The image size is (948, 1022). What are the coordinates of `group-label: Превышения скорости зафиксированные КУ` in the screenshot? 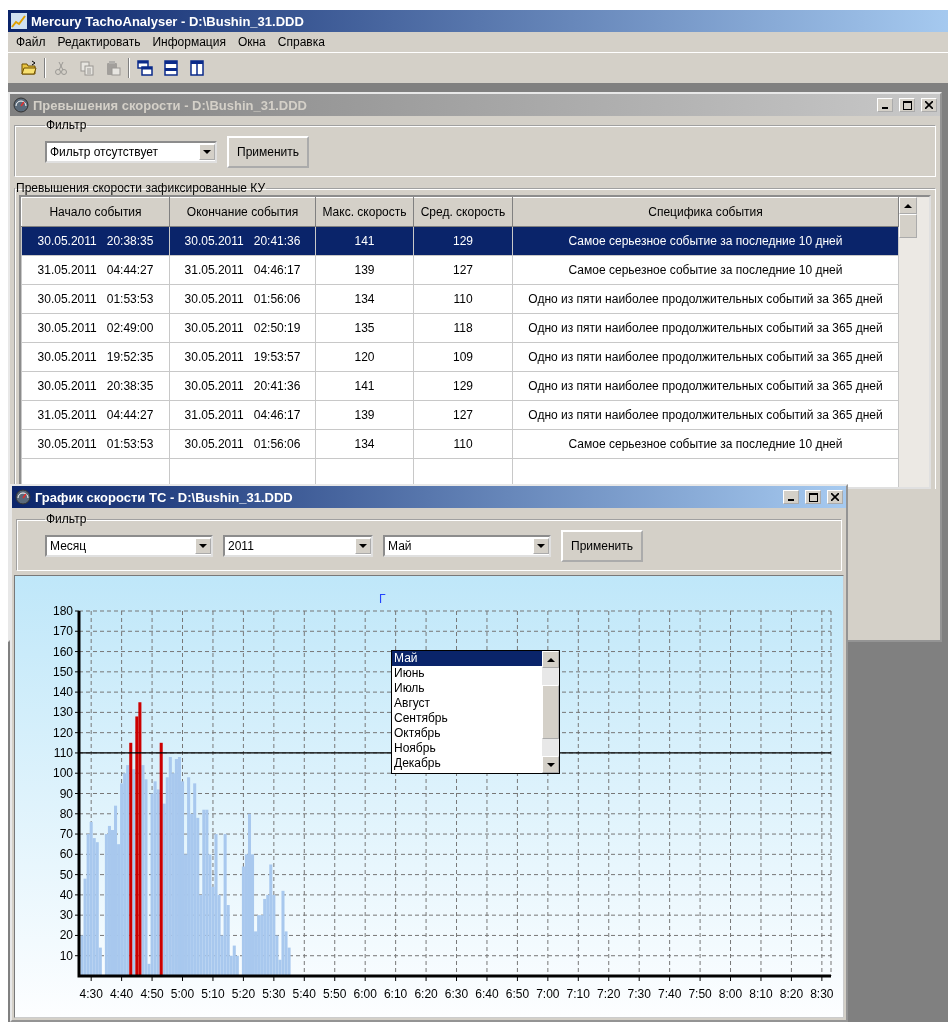 It's located at (141, 188).